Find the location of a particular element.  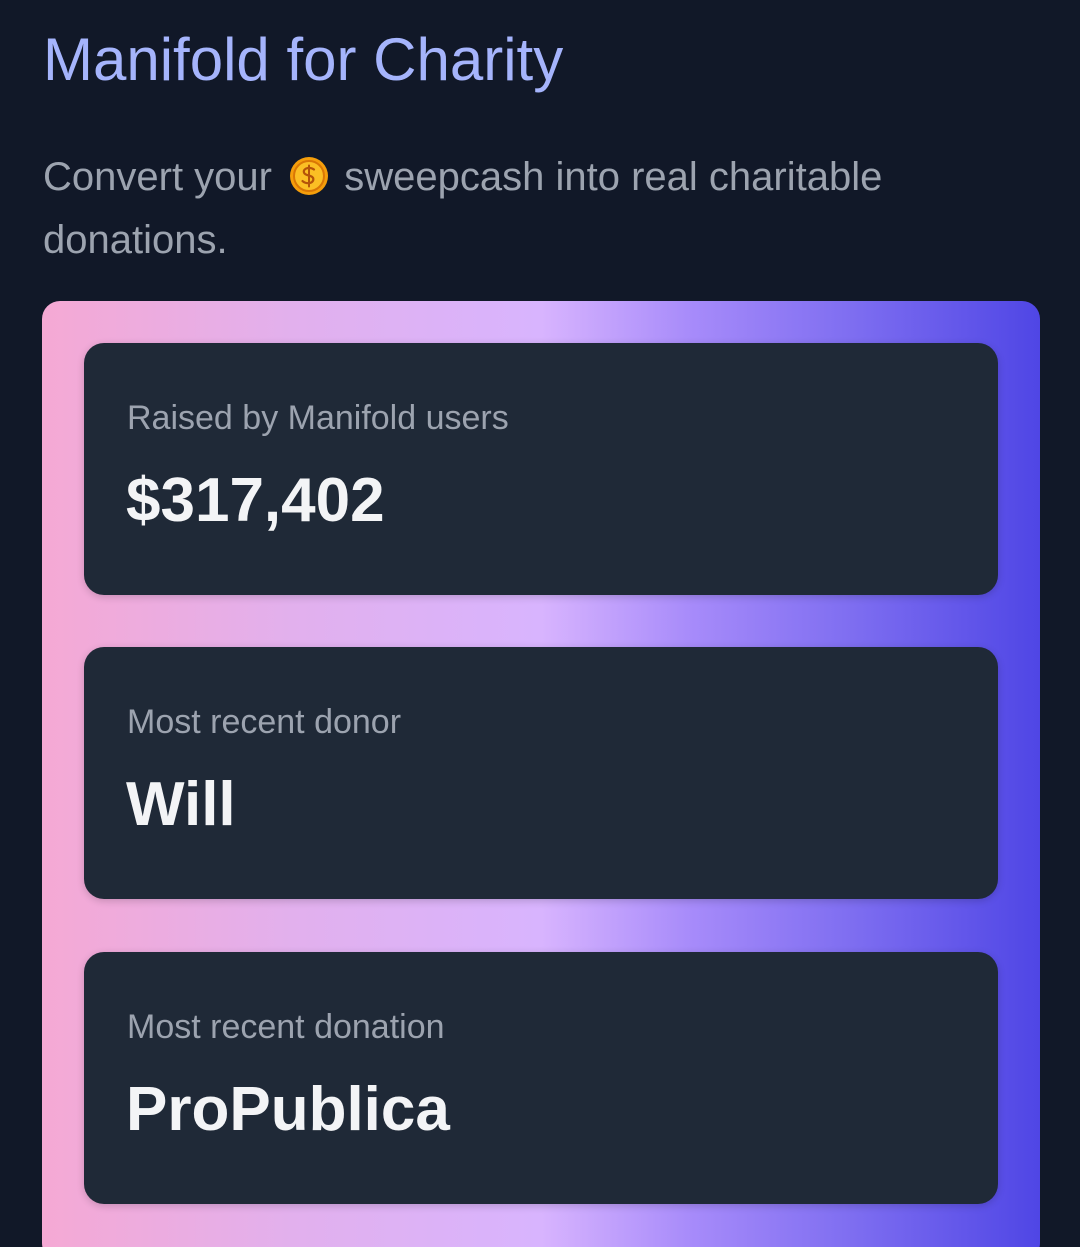

recent-donor-value: Will is located at coordinates (181, 804).